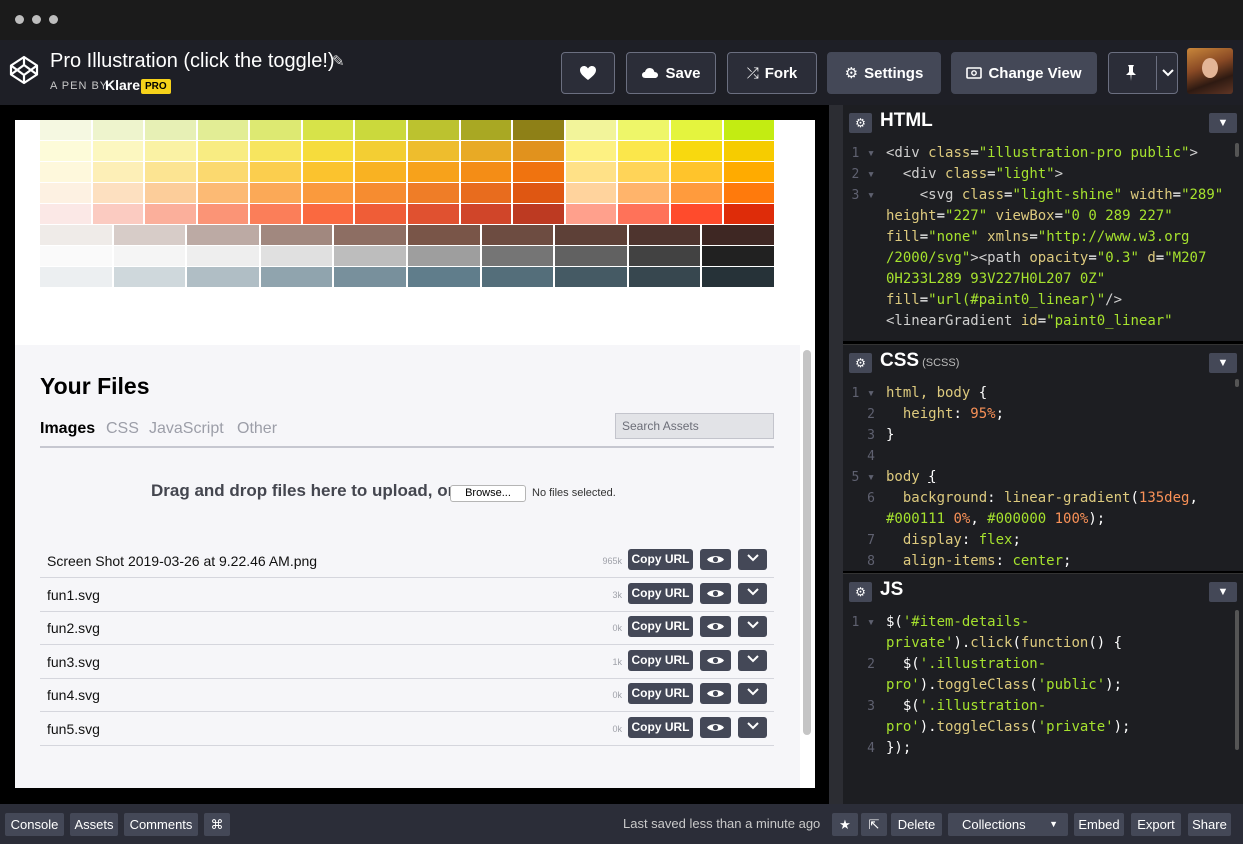 The width and height of the screenshot is (1243, 844). Describe the element at coordinates (860, 592) in the screenshot. I see `js-settings-gear-icon: ⚙` at that location.